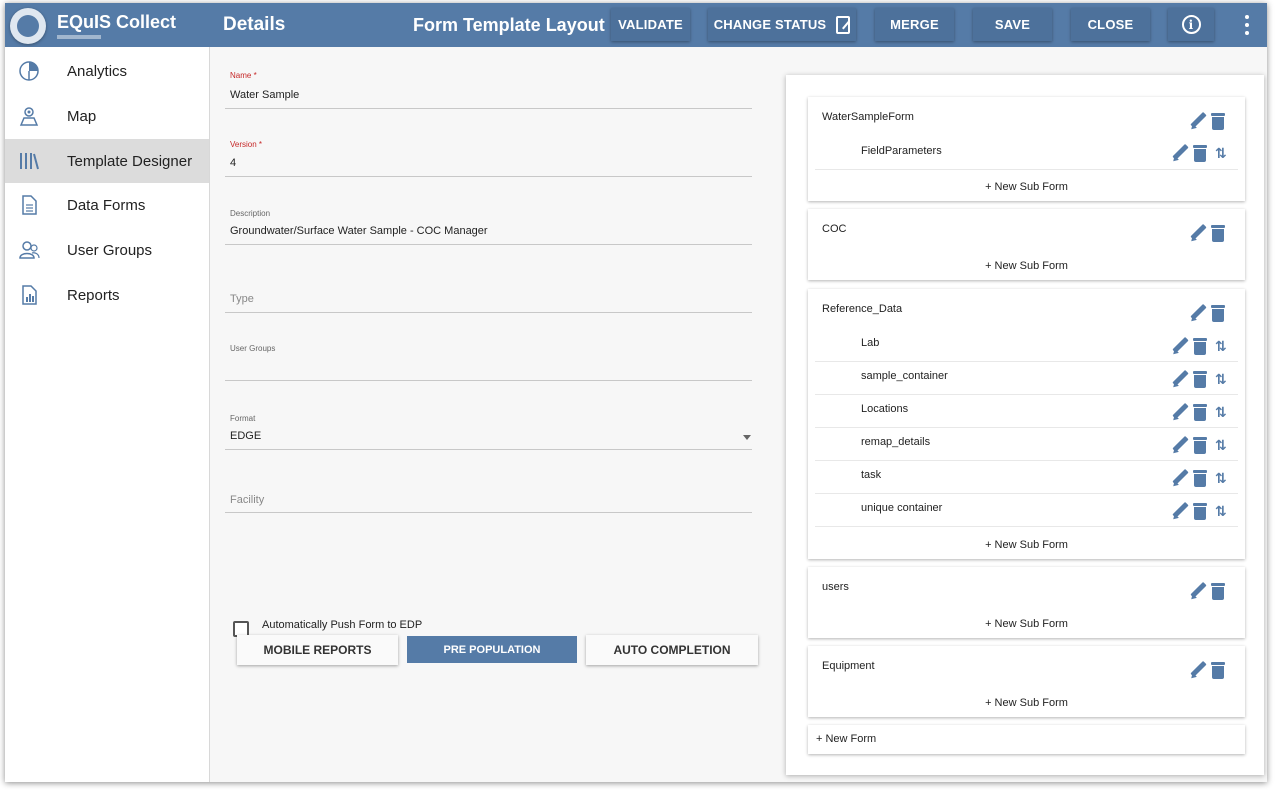 Image resolution: width=1276 pixels, height=790 pixels. I want to click on sidebar-item-analytics: Analytics, so click(107, 71).